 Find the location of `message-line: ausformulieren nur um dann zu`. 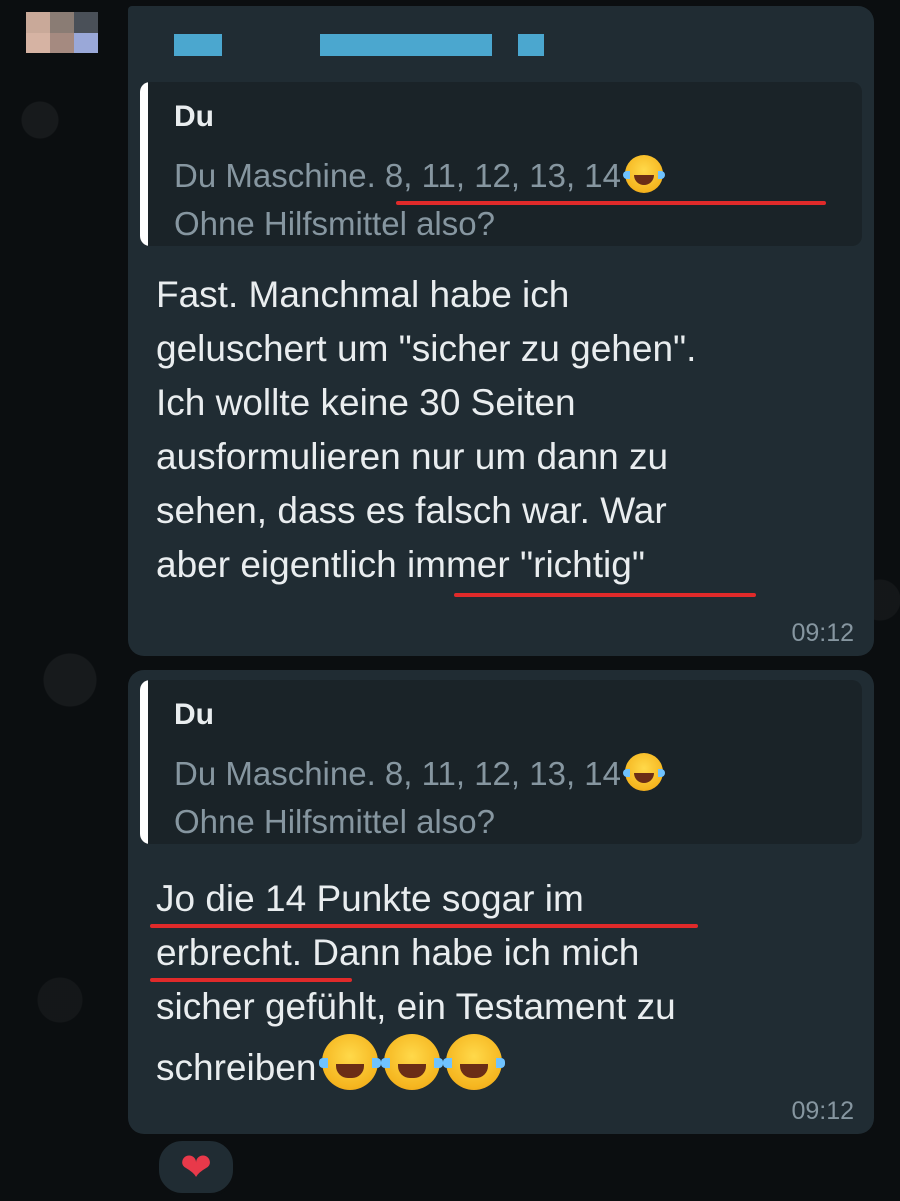

message-line: ausformulieren nur um dann zu is located at coordinates (412, 456).